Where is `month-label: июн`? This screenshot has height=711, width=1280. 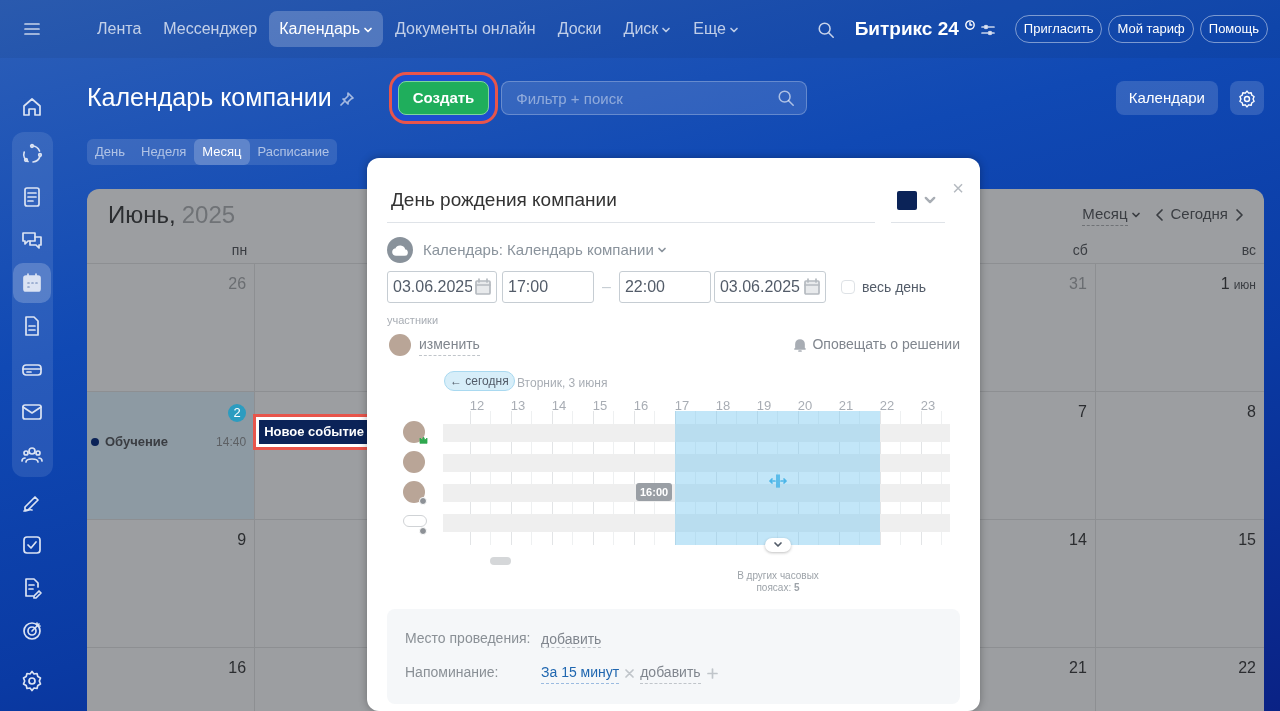
month-label: июн is located at coordinates (1244, 285).